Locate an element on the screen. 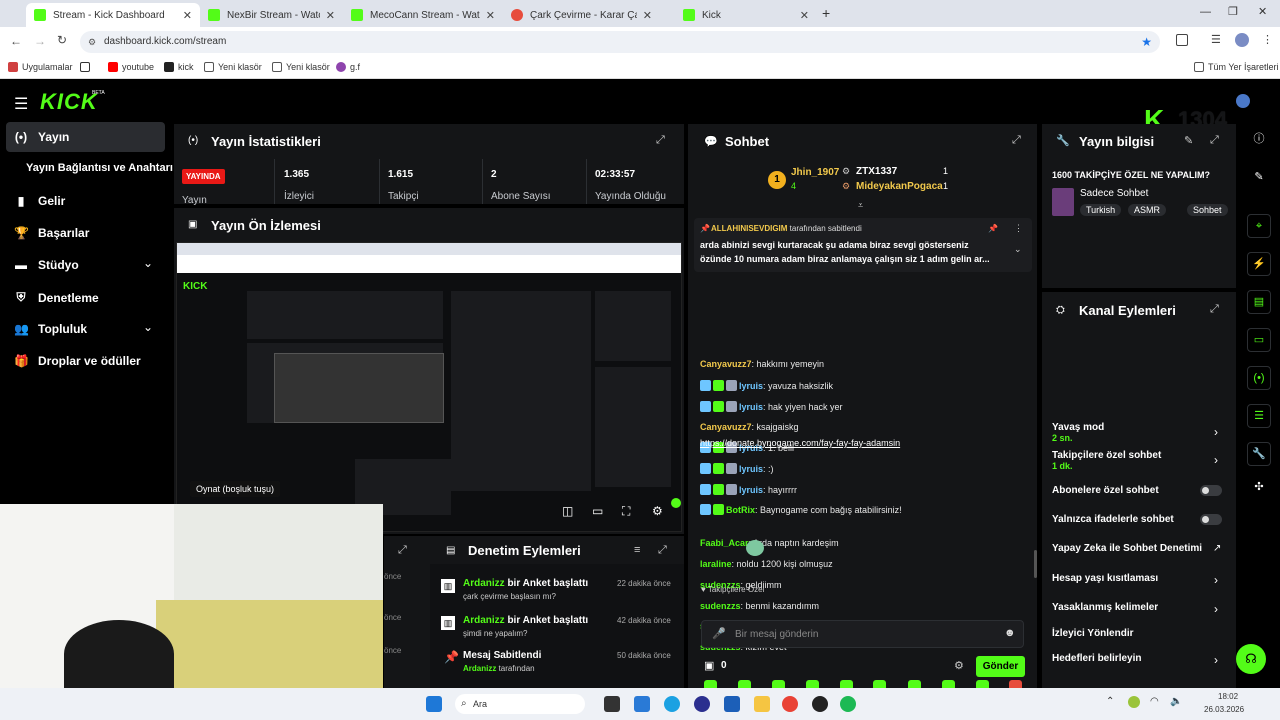 The height and width of the screenshot is (720, 1280). support-icon: ☊ is located at coordinates (1251, 659).